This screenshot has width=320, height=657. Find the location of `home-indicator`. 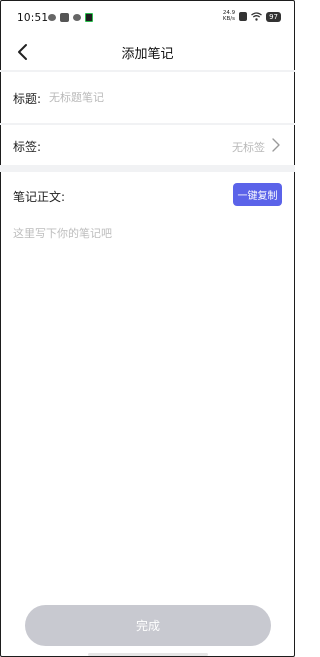

home-indicator is located at coordinates (148, 654).